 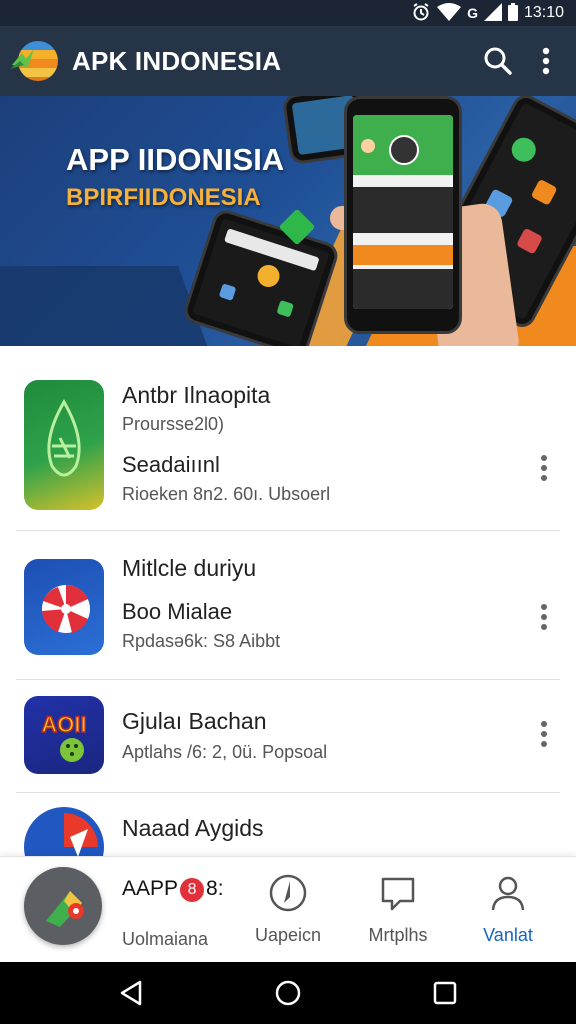 I want to click on system-navigation-bar, so click(x=288, y=993).